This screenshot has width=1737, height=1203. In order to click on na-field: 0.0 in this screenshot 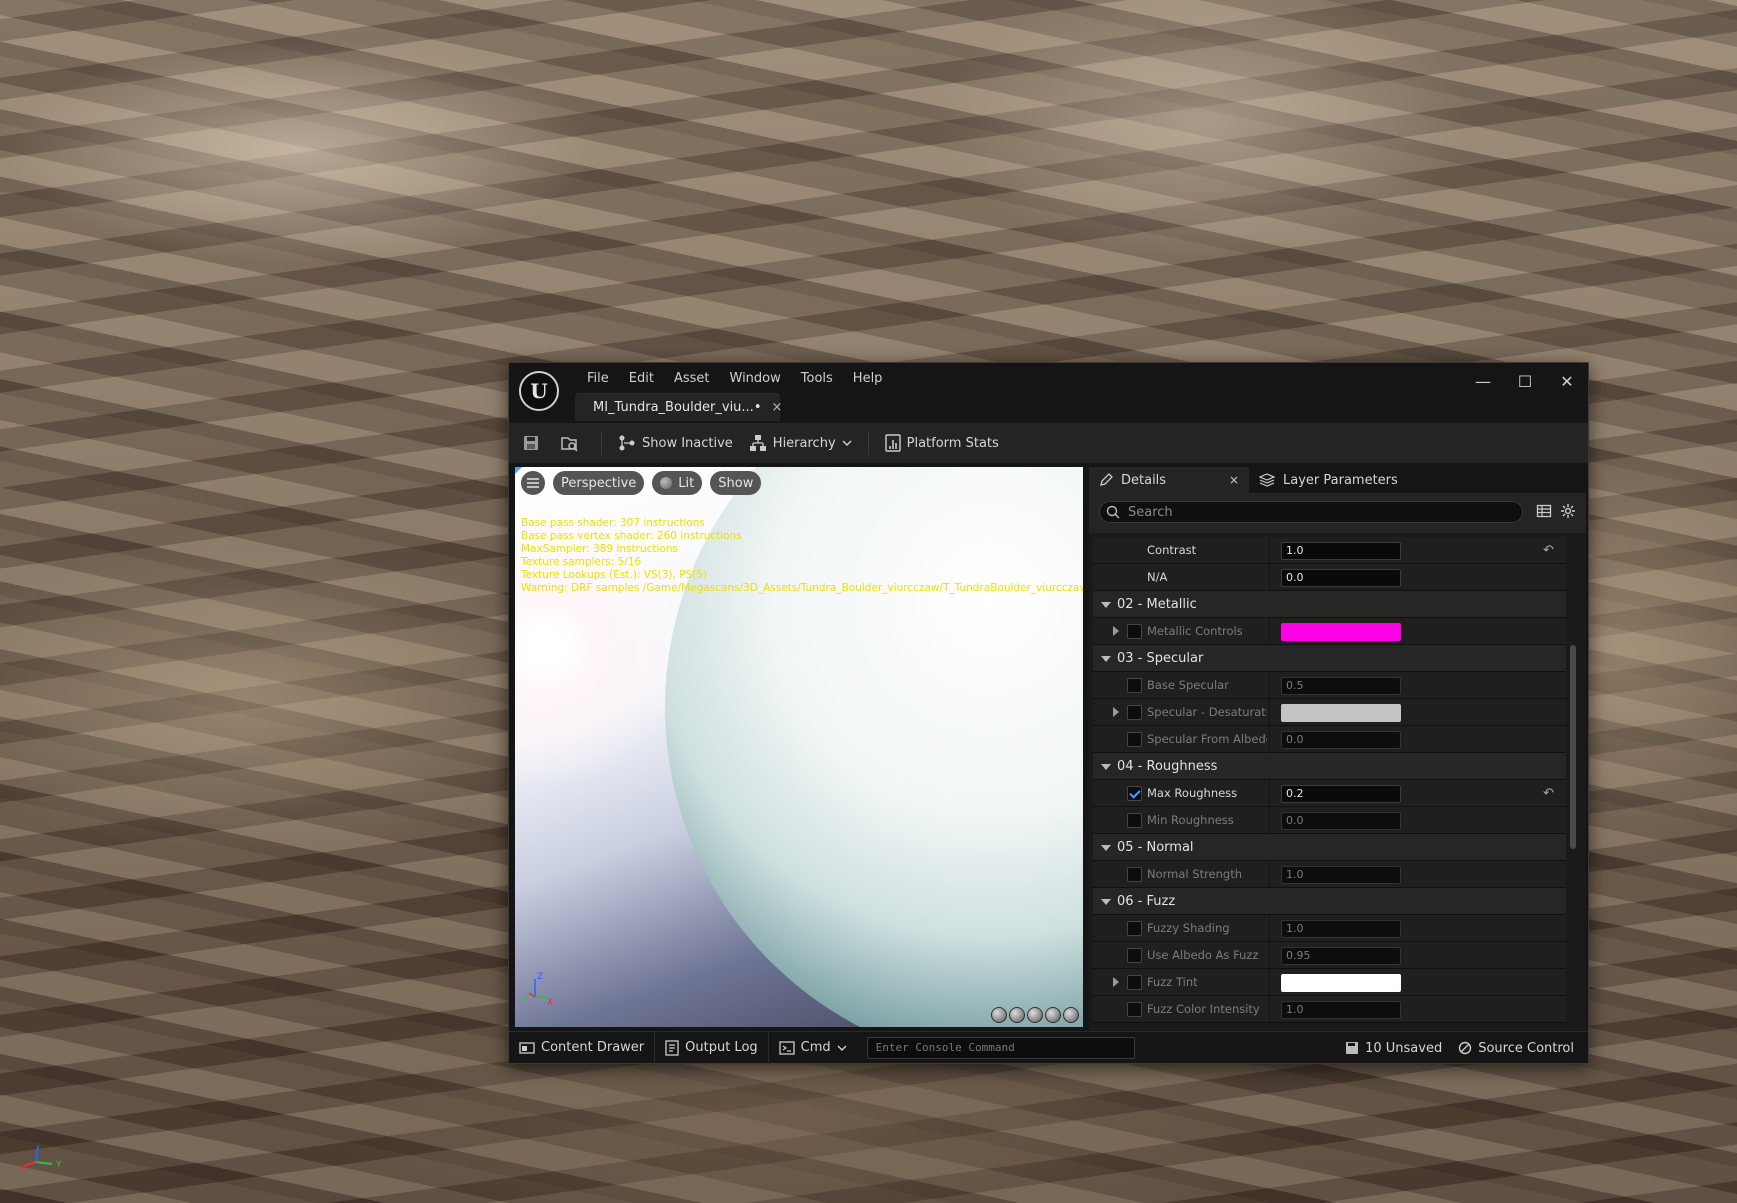, I will do `click(1341, 578)`.